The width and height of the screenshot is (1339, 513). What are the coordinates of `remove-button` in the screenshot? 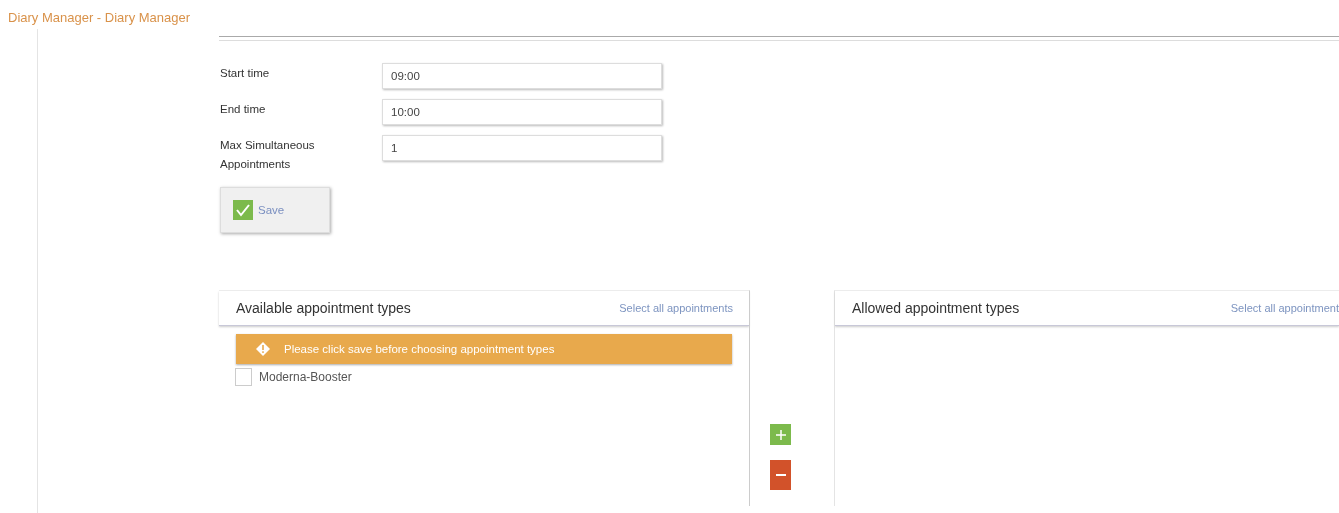 It's located at (780, 475).